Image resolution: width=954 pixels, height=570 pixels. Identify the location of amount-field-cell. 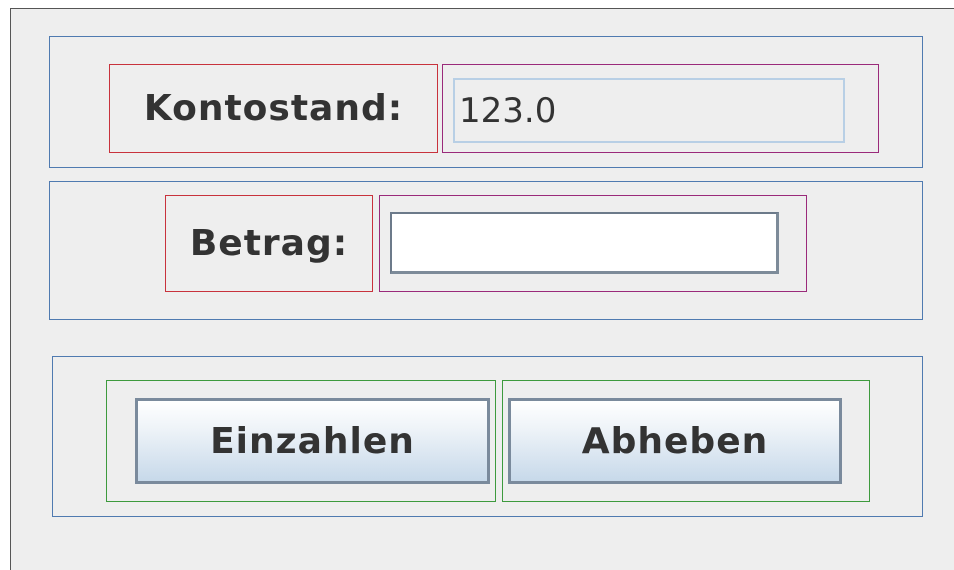
(593, 243).